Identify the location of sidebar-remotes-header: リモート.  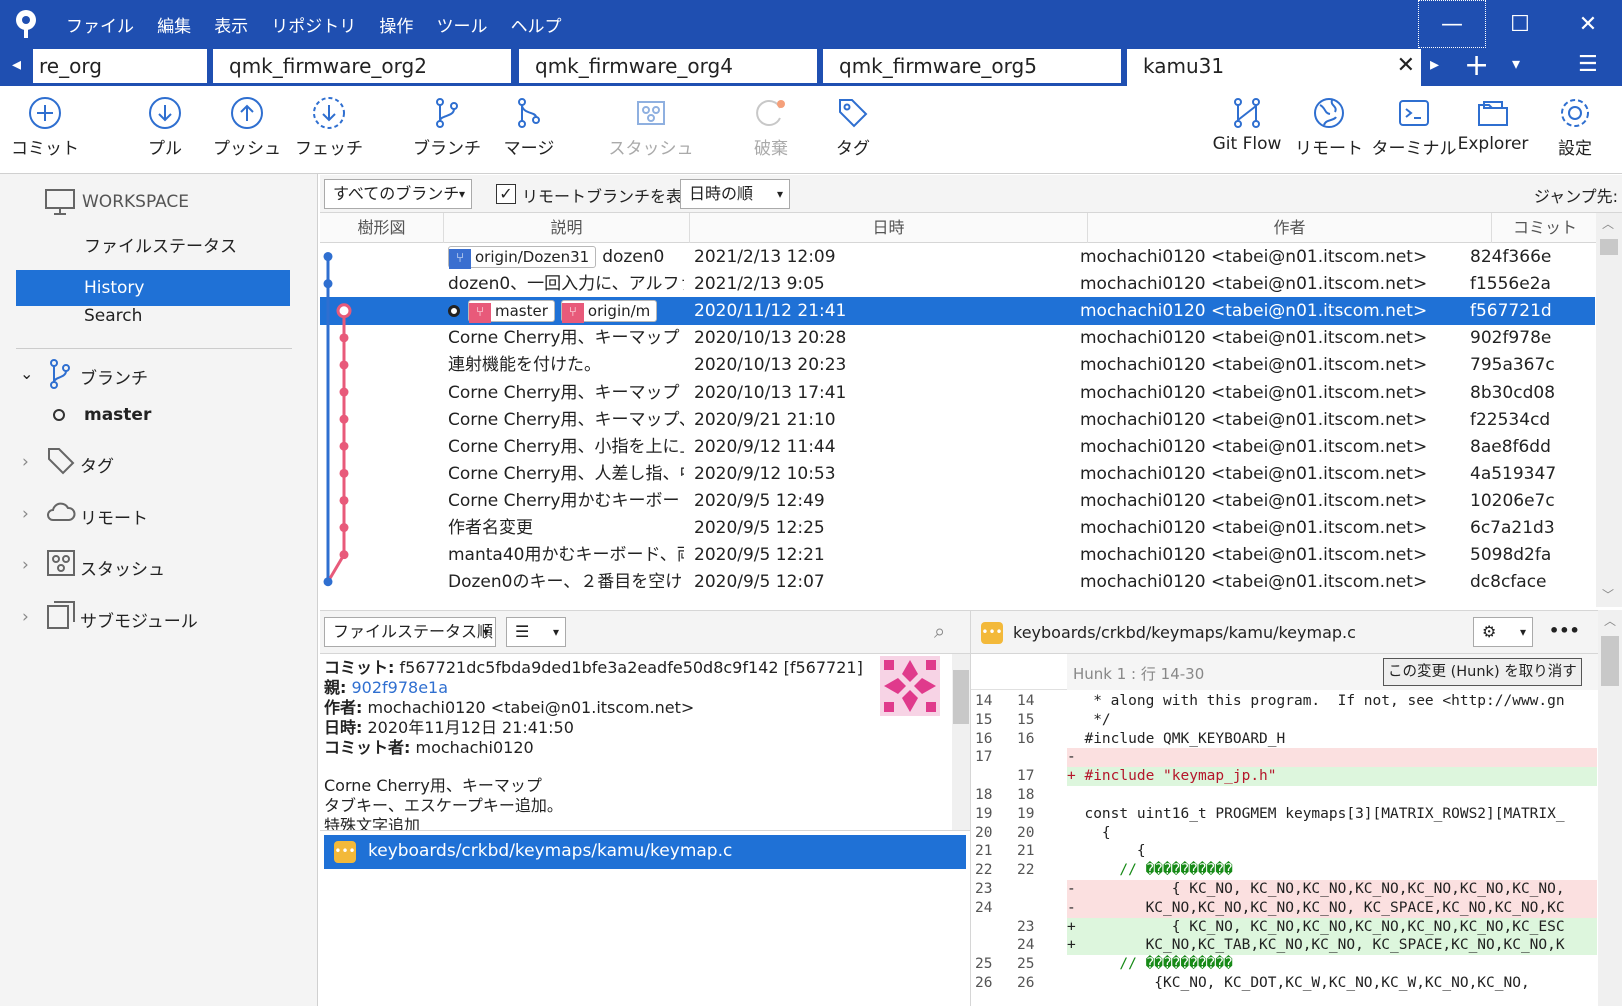
(114, 516).